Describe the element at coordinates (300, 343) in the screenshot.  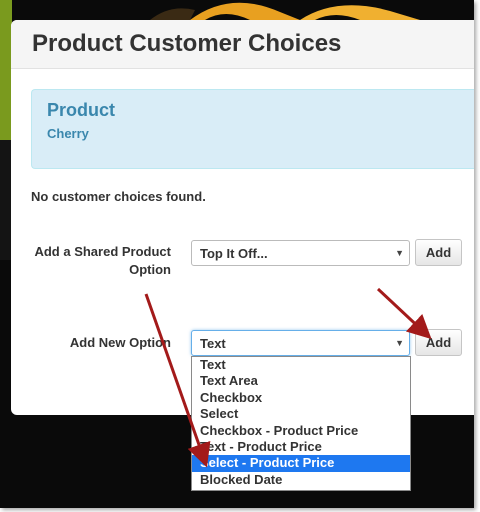
I see `new-option-select: Text ▼` at that location.